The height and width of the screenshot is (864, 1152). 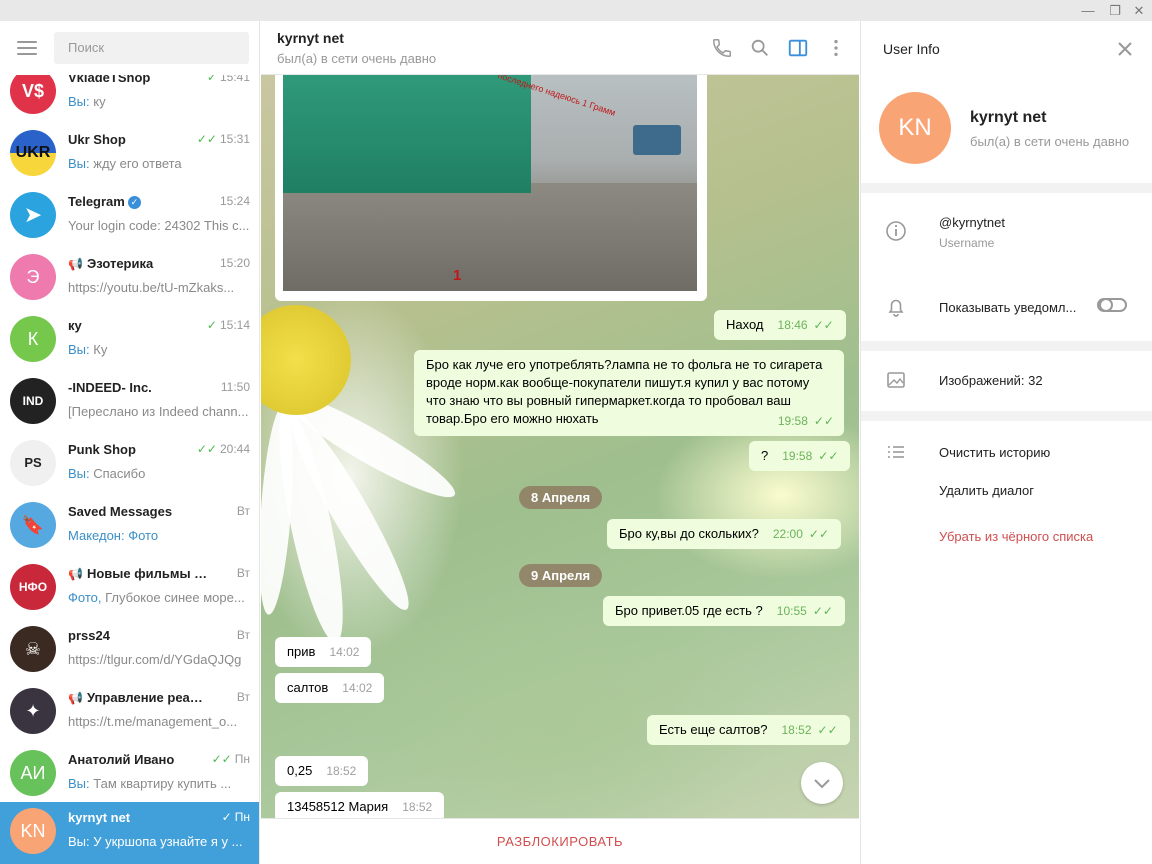 What do you see at coordinates (911, 49) in the screenshot?
I see `panel-title: User Info` at bounding box center [911, 49].